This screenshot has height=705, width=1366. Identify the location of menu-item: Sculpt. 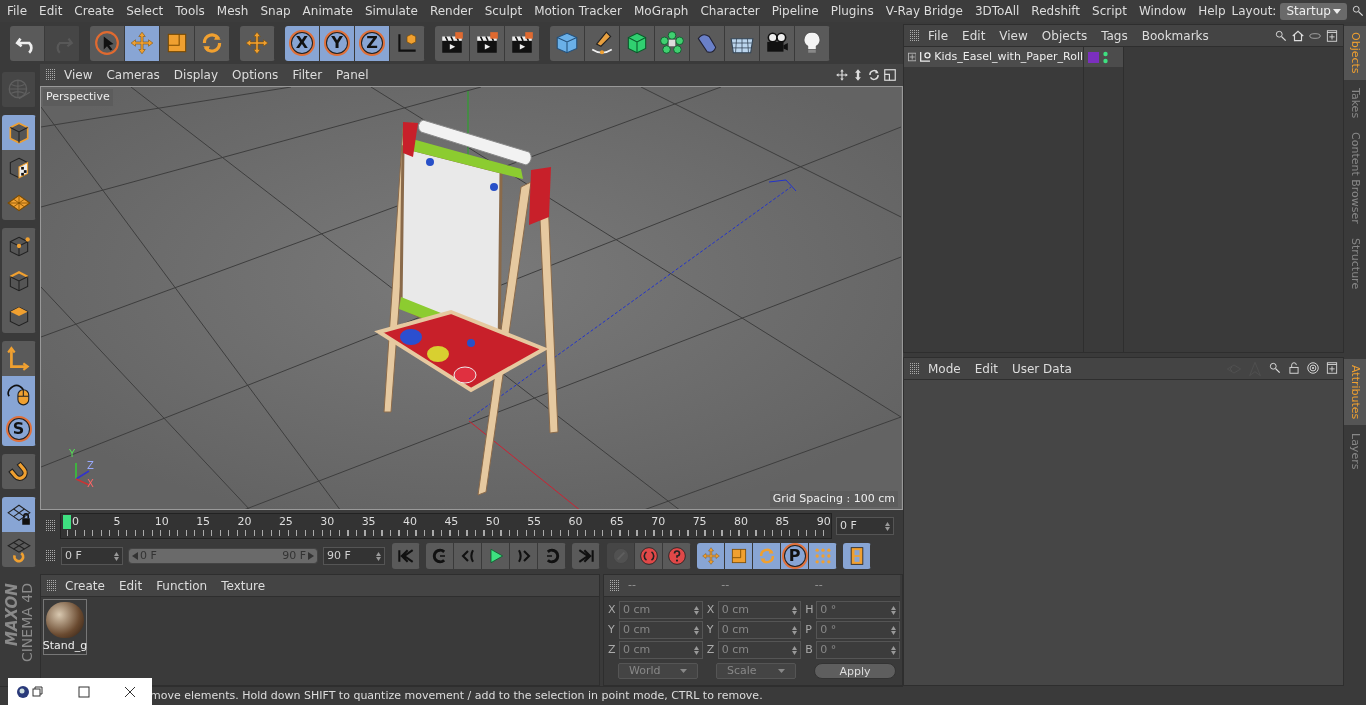
(503, 11).